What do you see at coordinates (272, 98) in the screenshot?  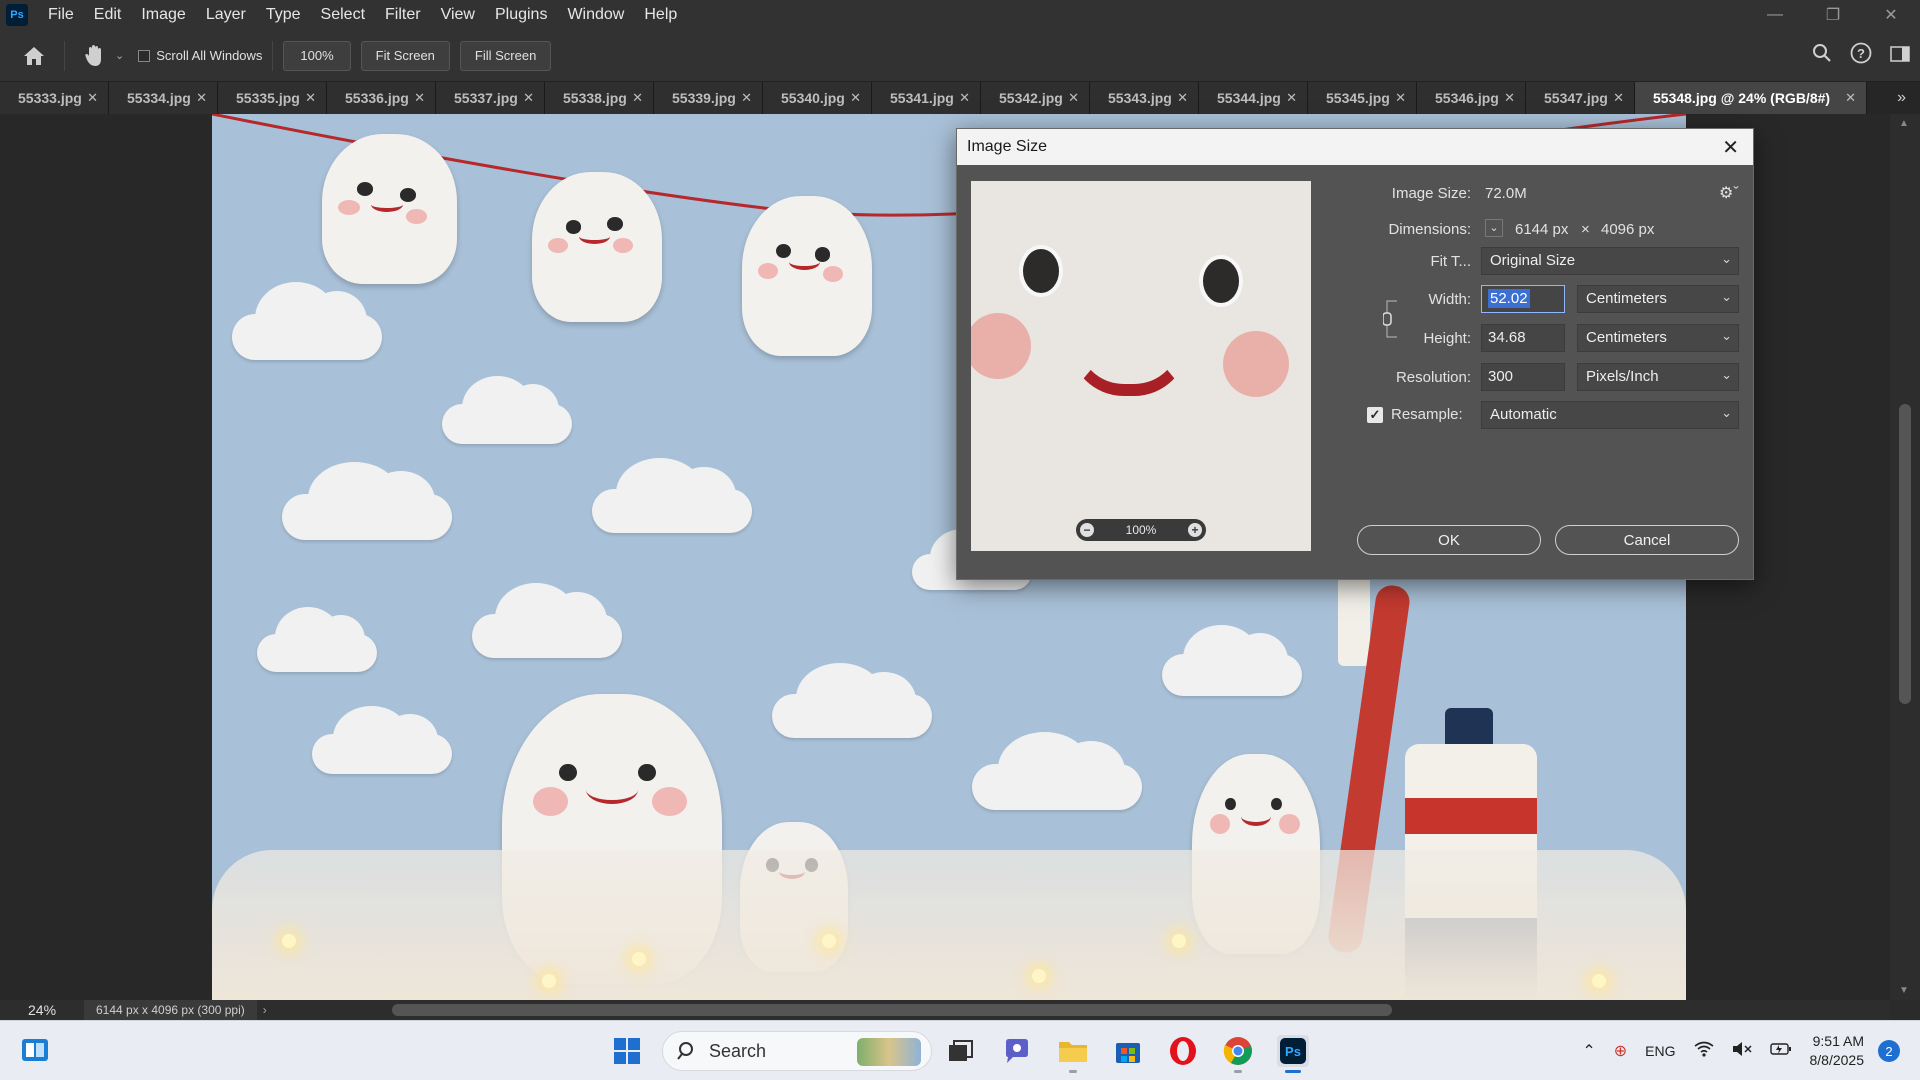 I see `tab-55335: 55335.jpg ✕` at bounding box center [272, 98].